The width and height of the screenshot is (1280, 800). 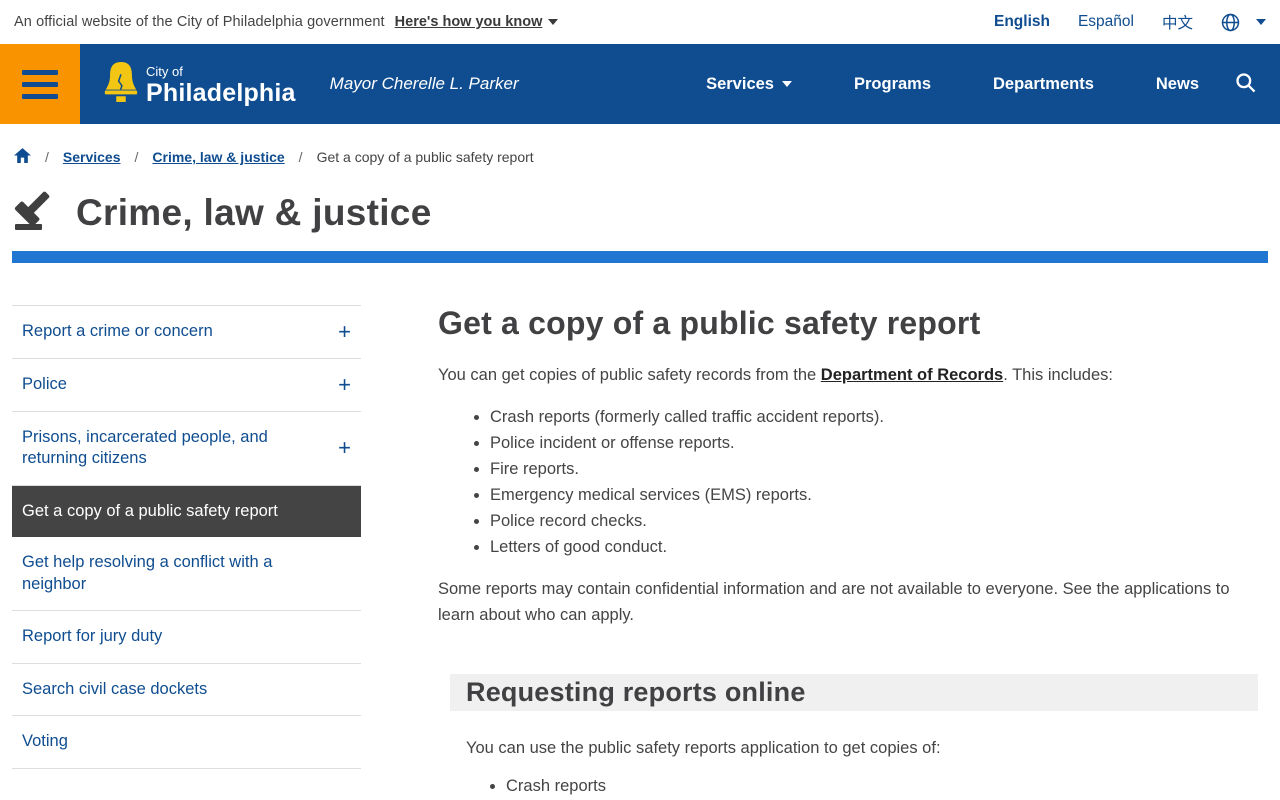 I want to click on home-icon, so click(x=22, y=157).